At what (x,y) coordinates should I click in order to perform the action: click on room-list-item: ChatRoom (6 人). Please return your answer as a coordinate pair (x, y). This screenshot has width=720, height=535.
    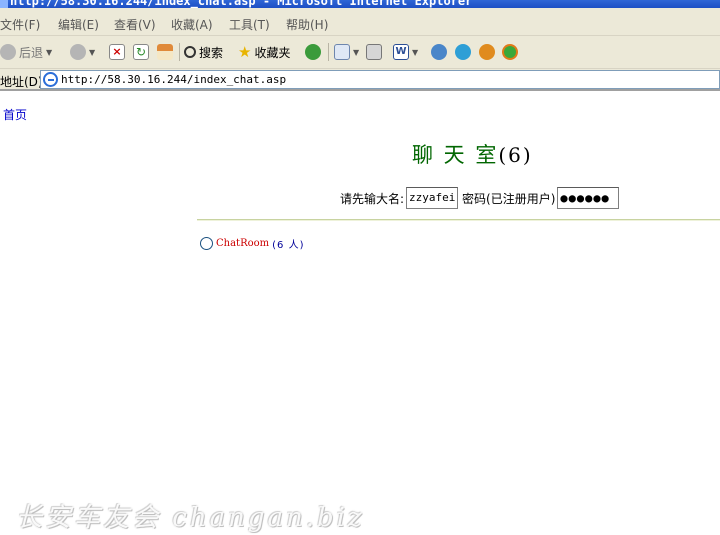
    Looking at the image, I should click on (252, 243).